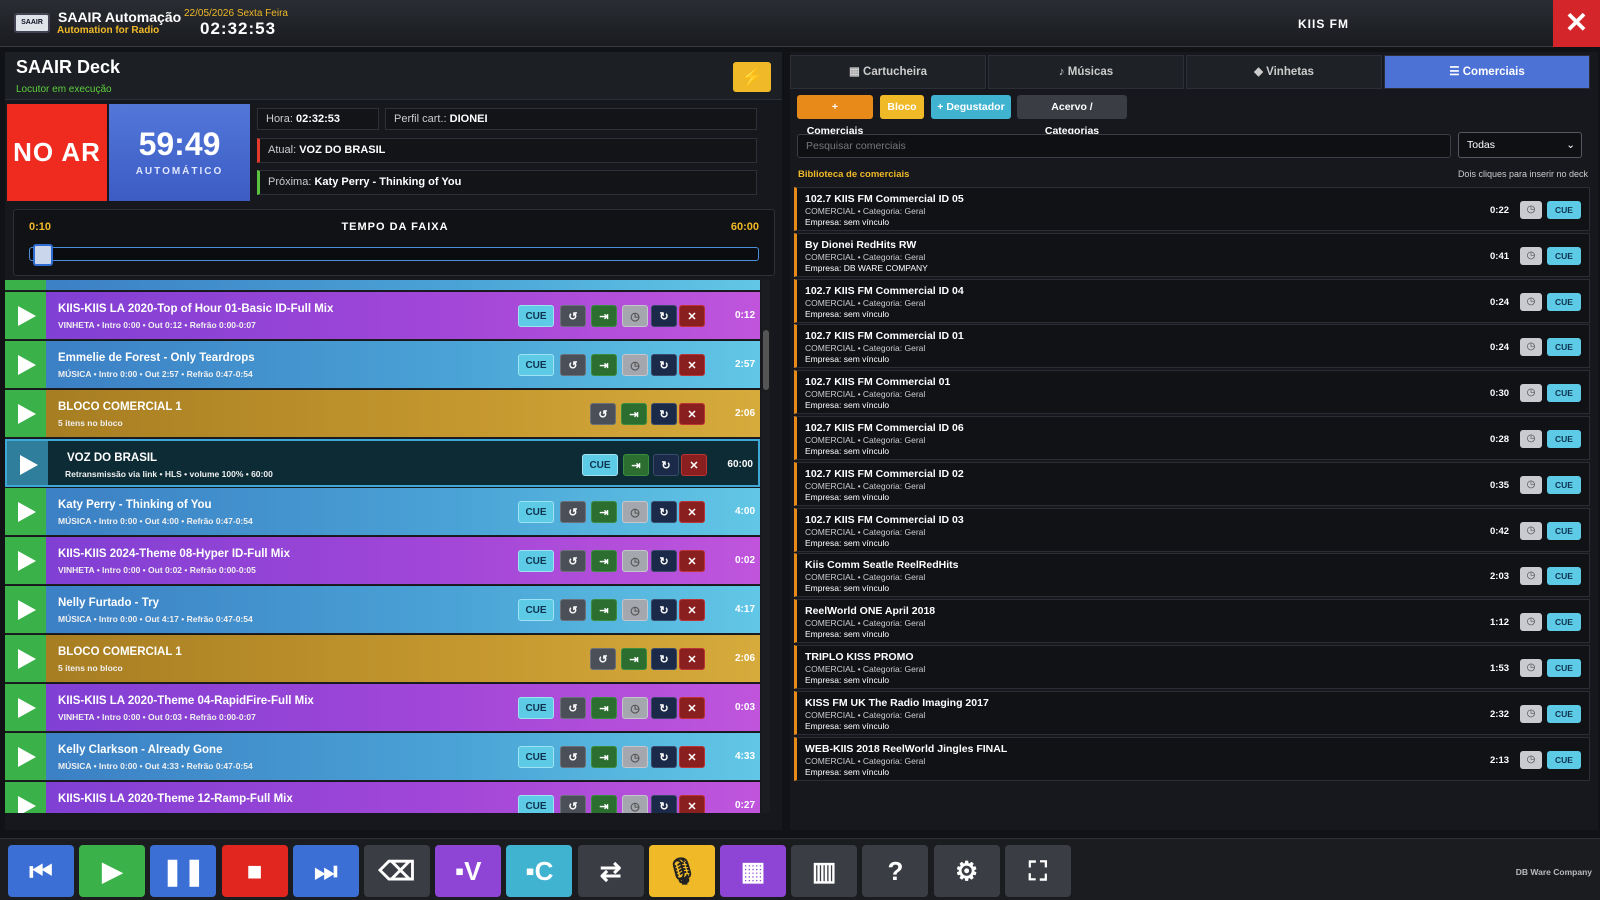  I want to click on previous-button: ⏮, so click(41, 871).